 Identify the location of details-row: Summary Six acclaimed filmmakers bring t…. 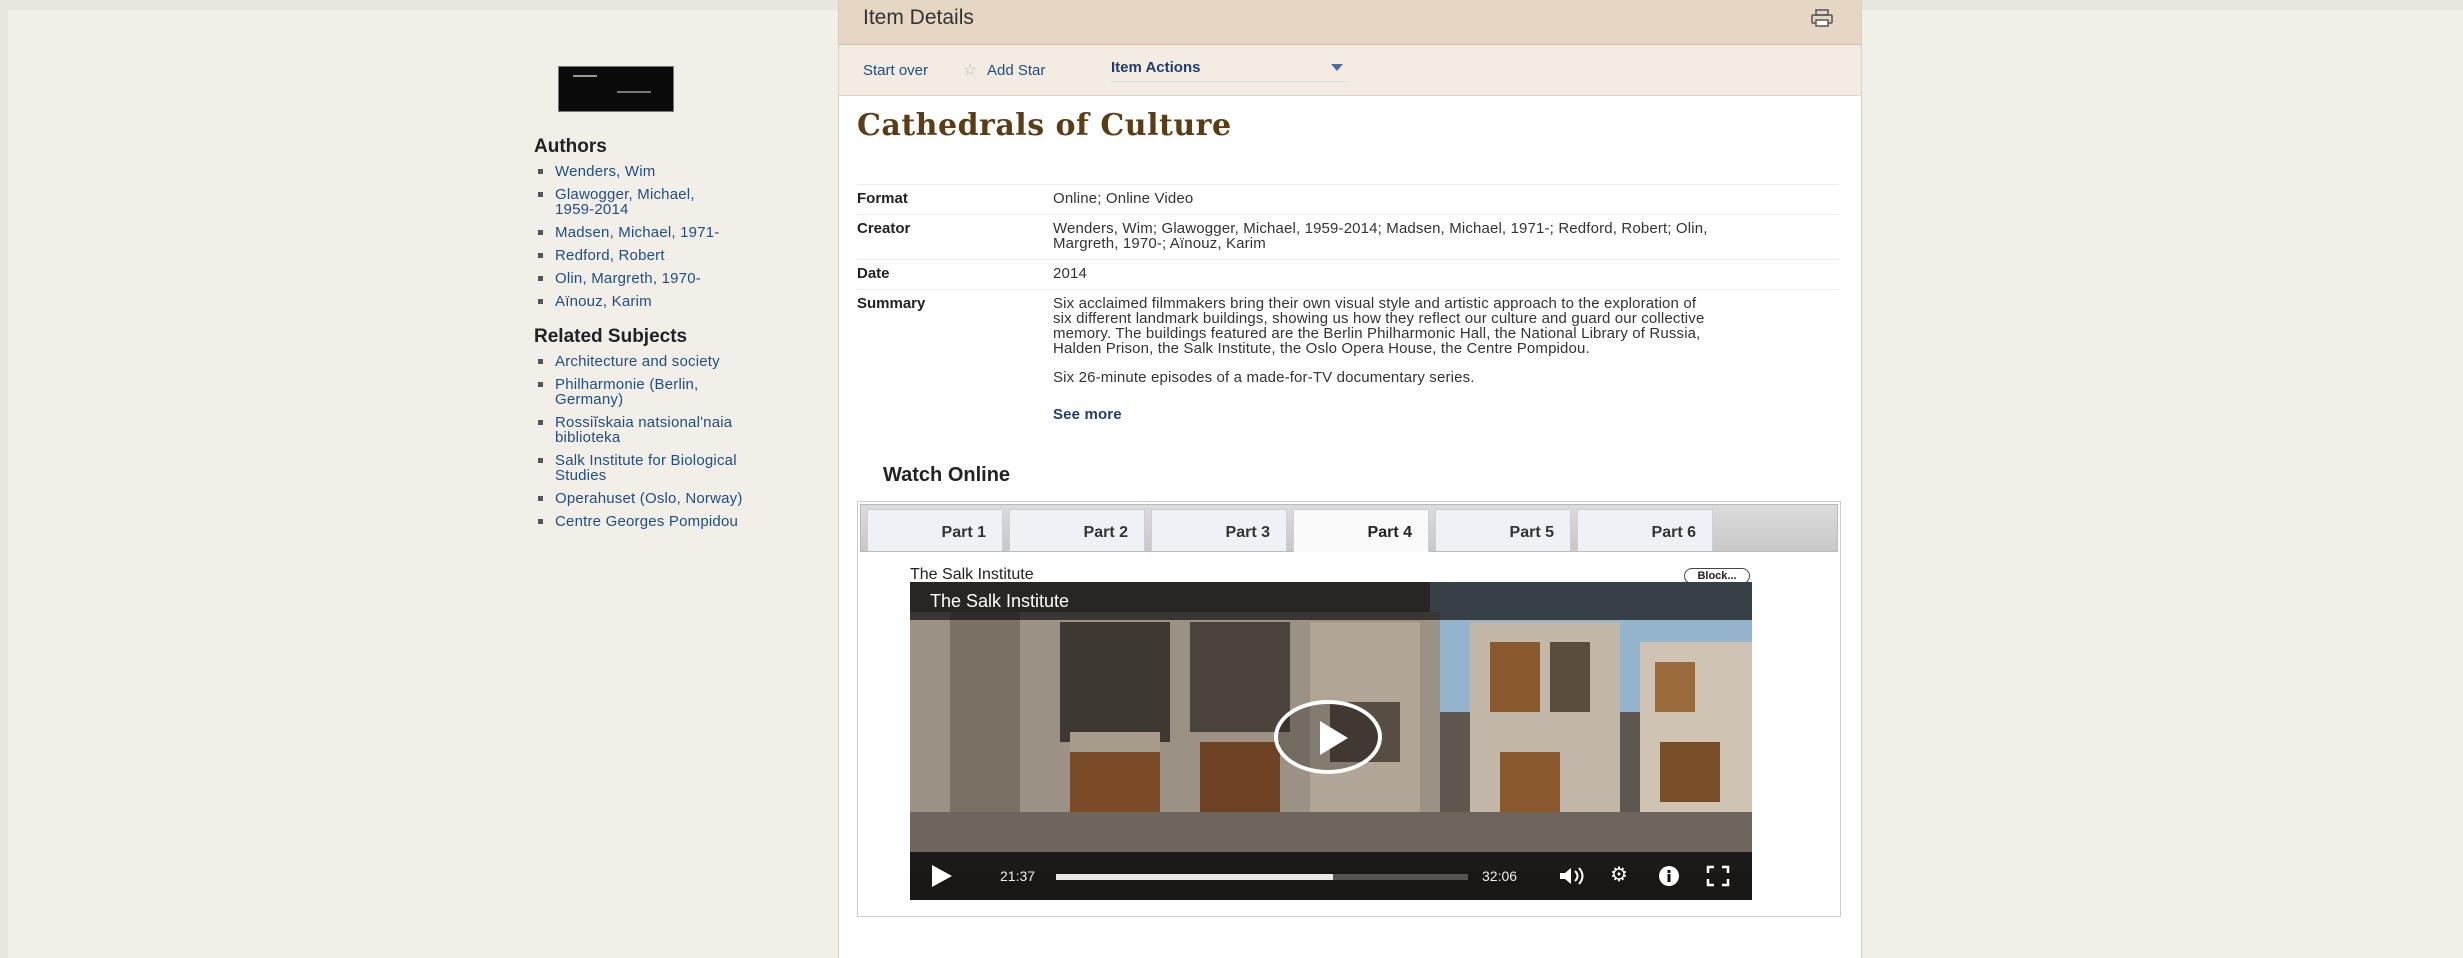
(1348, 359).